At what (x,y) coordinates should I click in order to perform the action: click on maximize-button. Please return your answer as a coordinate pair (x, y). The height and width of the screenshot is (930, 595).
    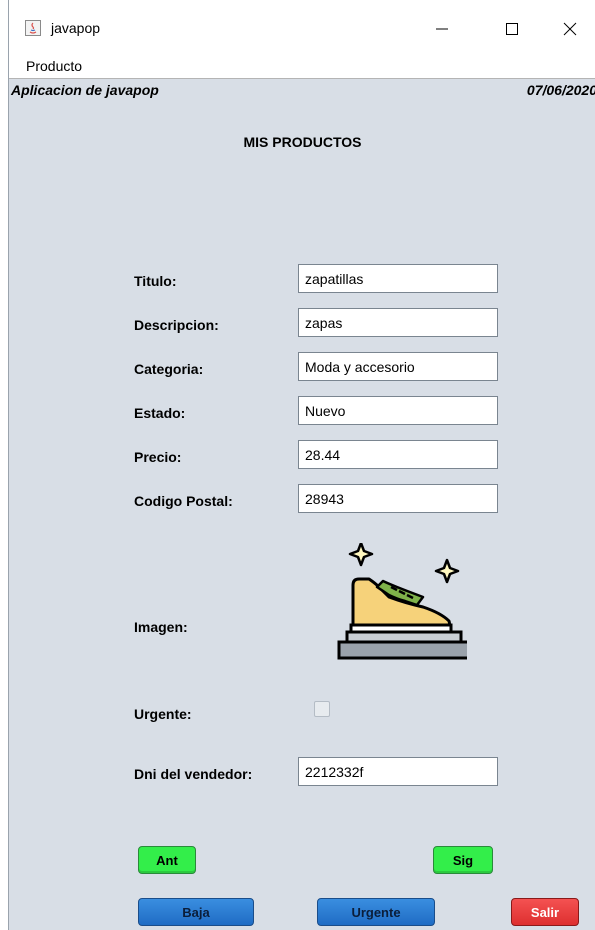
    Looking at the image, I should click on (512, 29).